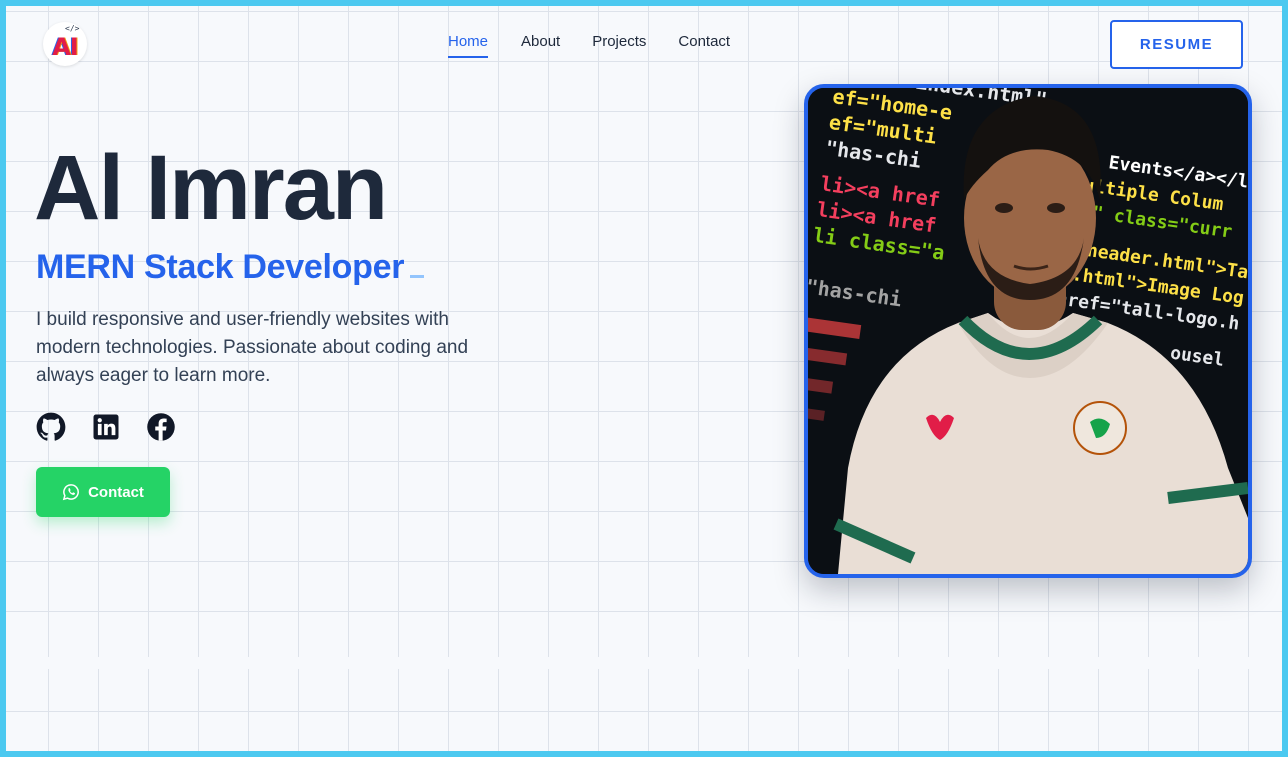 This screenshot has width=1288, height=757. What do you see at coordinates (468, 45) in the screenshot?
I see `nav-home: Home` at bounding box center [468, 45].